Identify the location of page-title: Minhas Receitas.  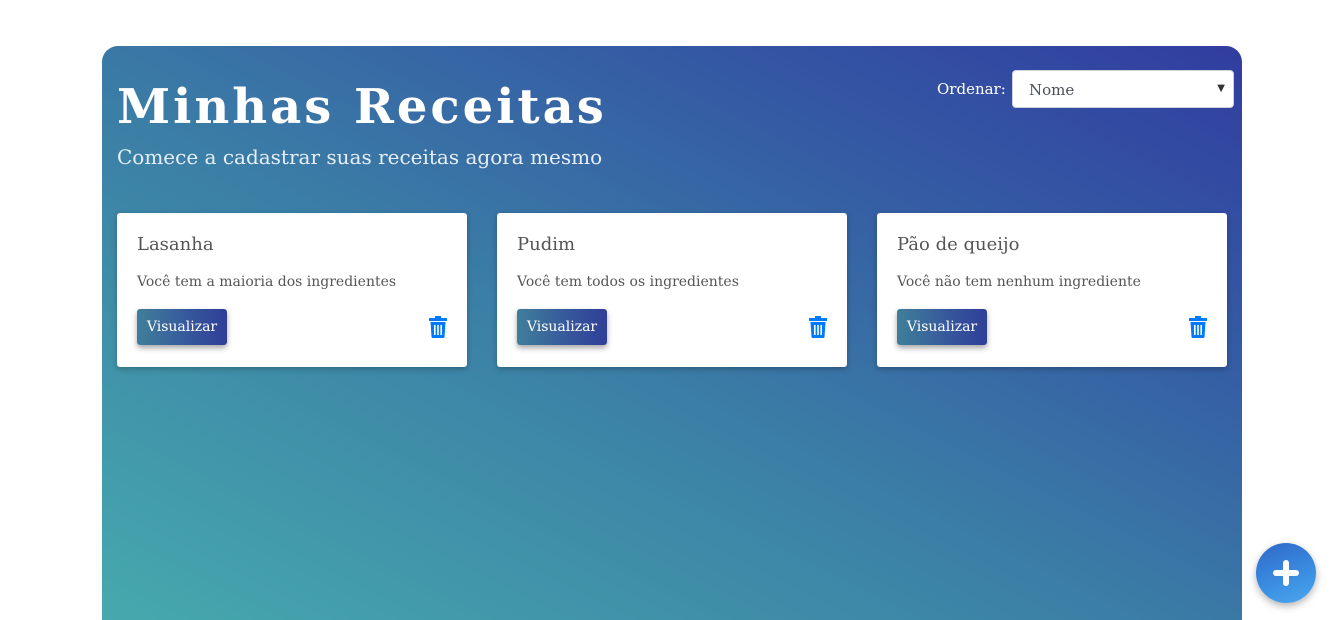
(362, 107).